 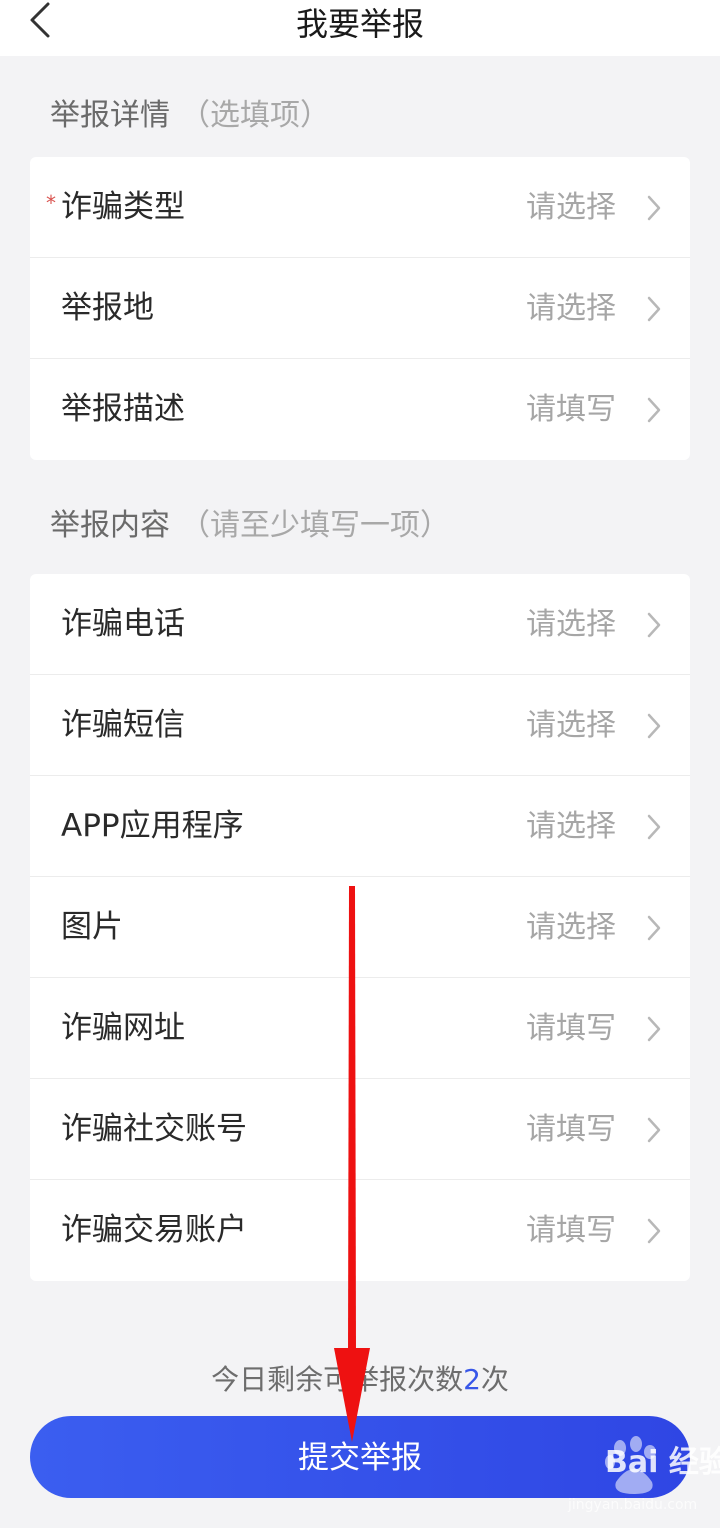 What do you see at coordinates (152, 826) in the screenshot?
I see `row-label: APP应用程序` at bounding box center [152, 826].